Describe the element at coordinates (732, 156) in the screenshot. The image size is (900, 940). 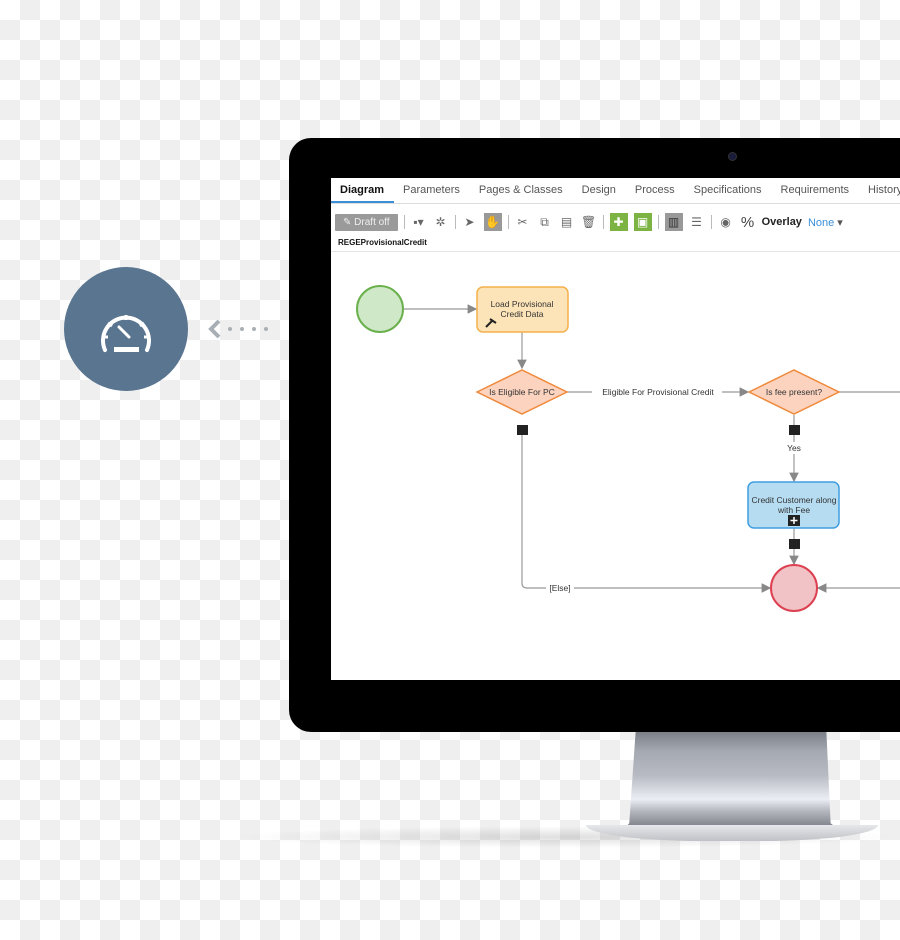
I see `camera-icon` at that location.